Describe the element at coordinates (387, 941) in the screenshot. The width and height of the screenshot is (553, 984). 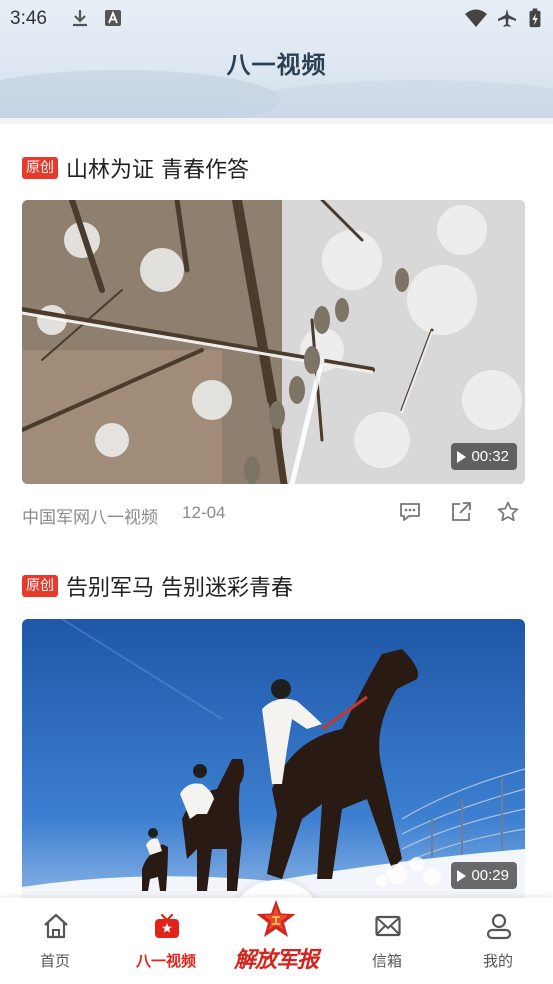
I see `nav-item-mailbox: 信箱` at that location.